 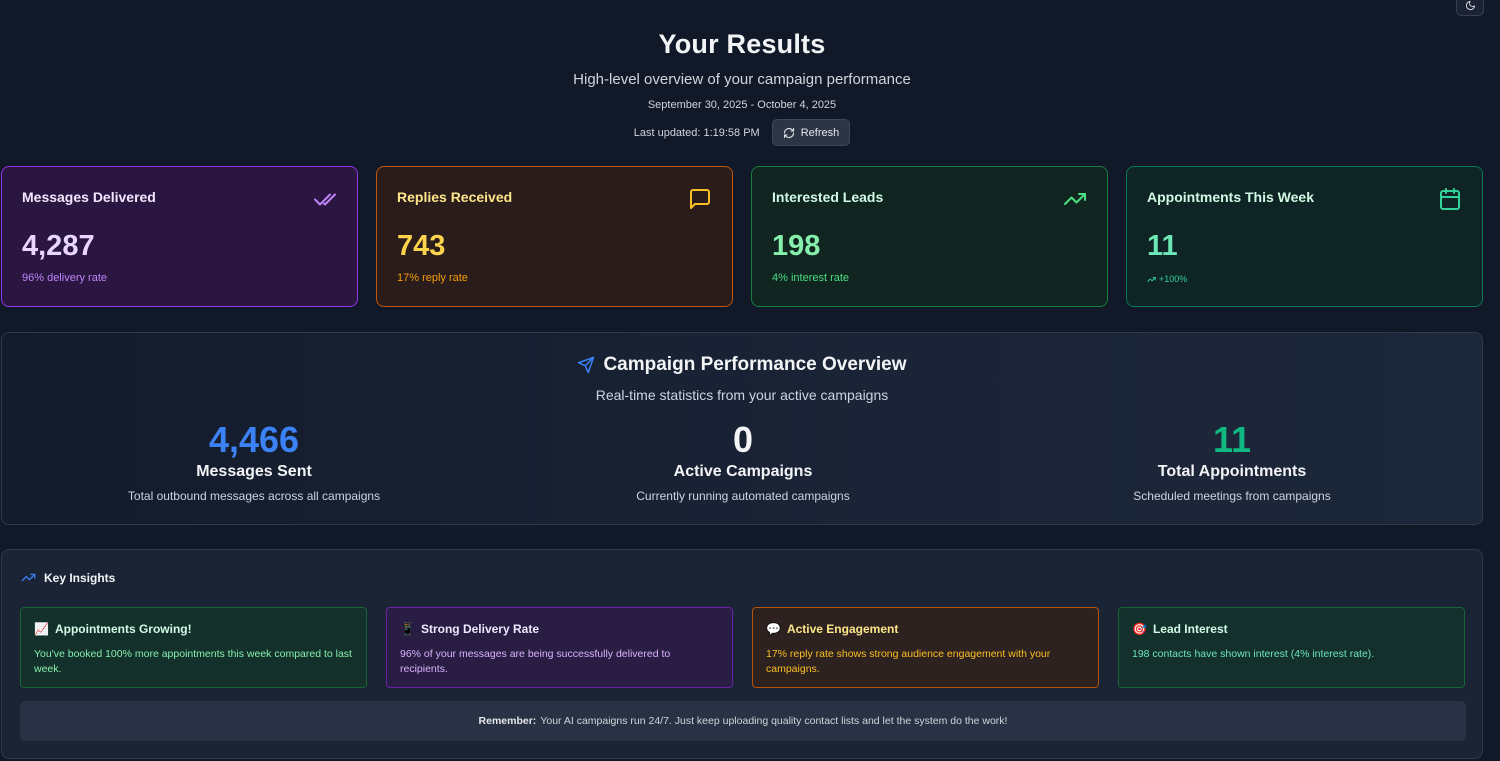 I want to click on insight-title: 📈 Appointments Growing!, so click(x=193, y=629).